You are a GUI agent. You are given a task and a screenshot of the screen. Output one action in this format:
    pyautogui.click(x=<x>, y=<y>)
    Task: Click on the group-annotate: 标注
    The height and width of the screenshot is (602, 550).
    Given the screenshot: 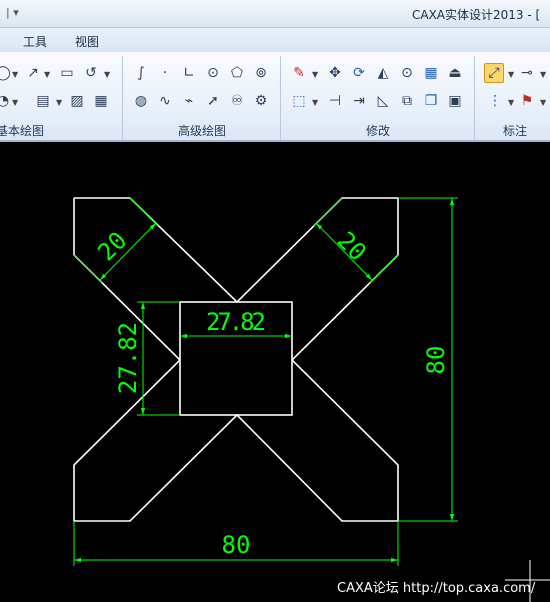 What is the action you would take?
    pyautogui.click(x=515, y=131)
    